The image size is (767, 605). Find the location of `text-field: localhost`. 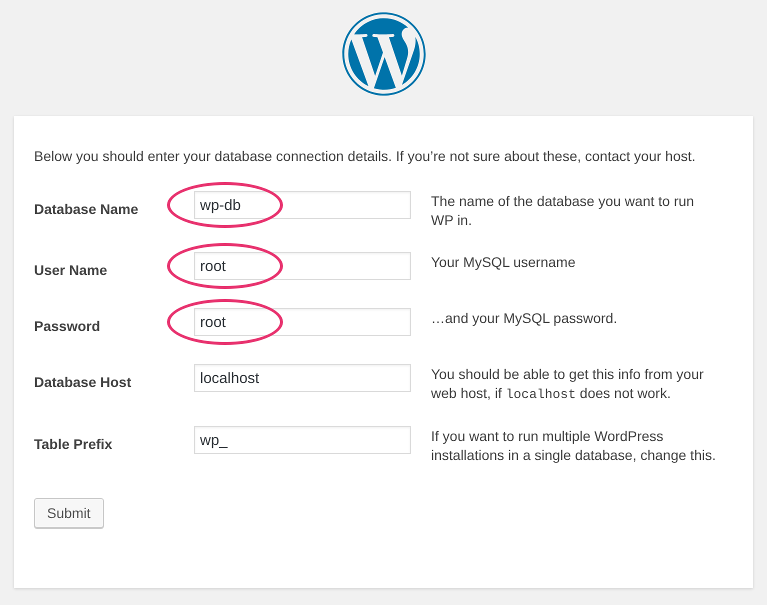

text-field: localhost is located at coordinates (302, 378).